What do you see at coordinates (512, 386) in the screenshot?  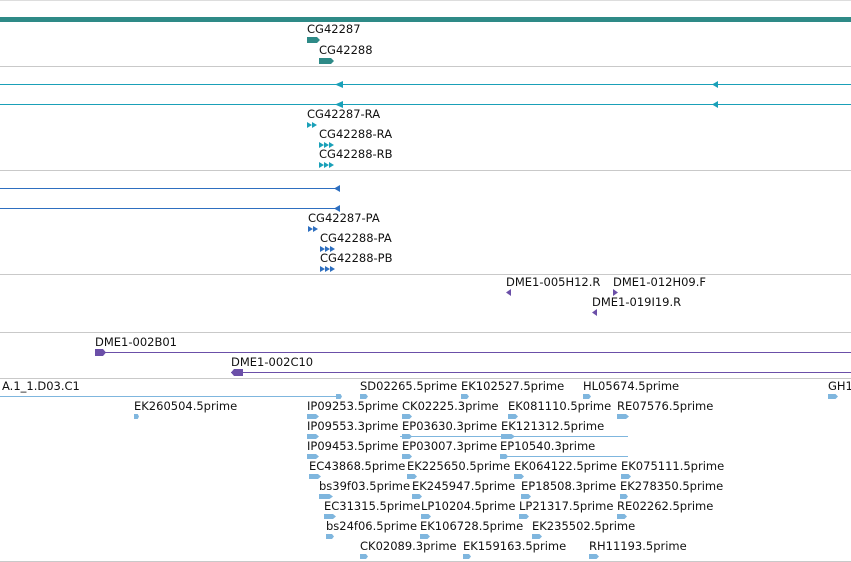 I see `est-label: EK102527.5prime` at bounding box center [512, 386].